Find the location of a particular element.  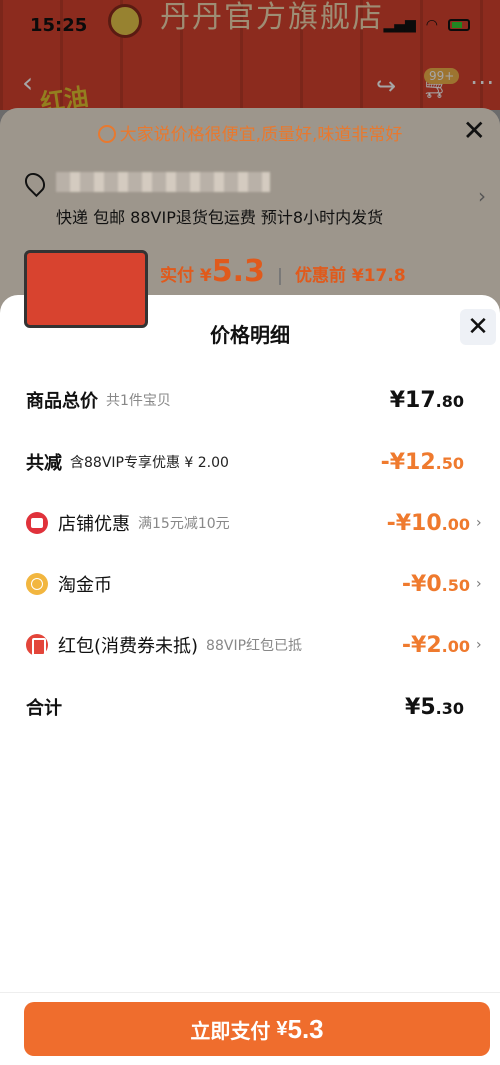

row-amount: -¥10.00 is located at coordinates (428, 523).